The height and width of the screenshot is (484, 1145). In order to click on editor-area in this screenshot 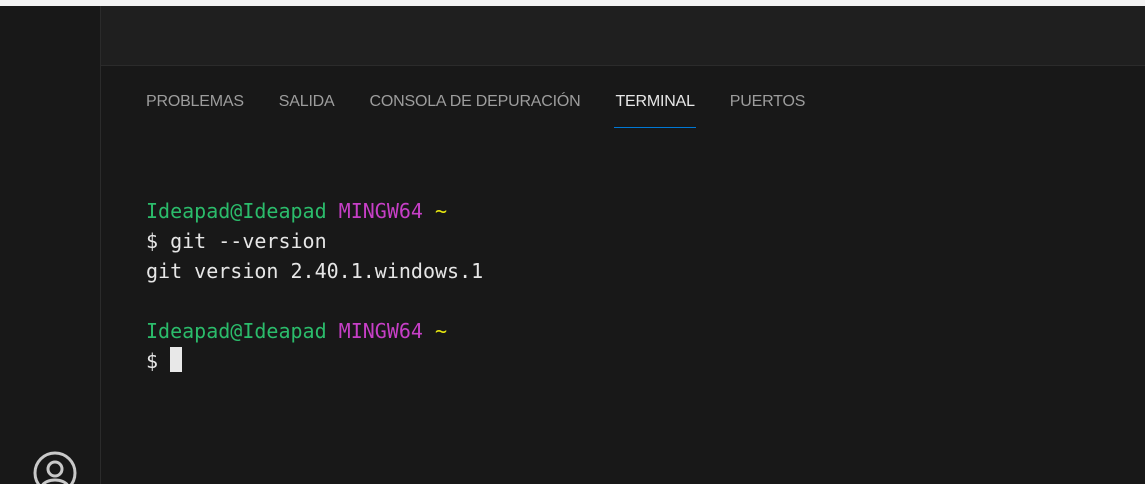, I will do `click(623, 36)`.